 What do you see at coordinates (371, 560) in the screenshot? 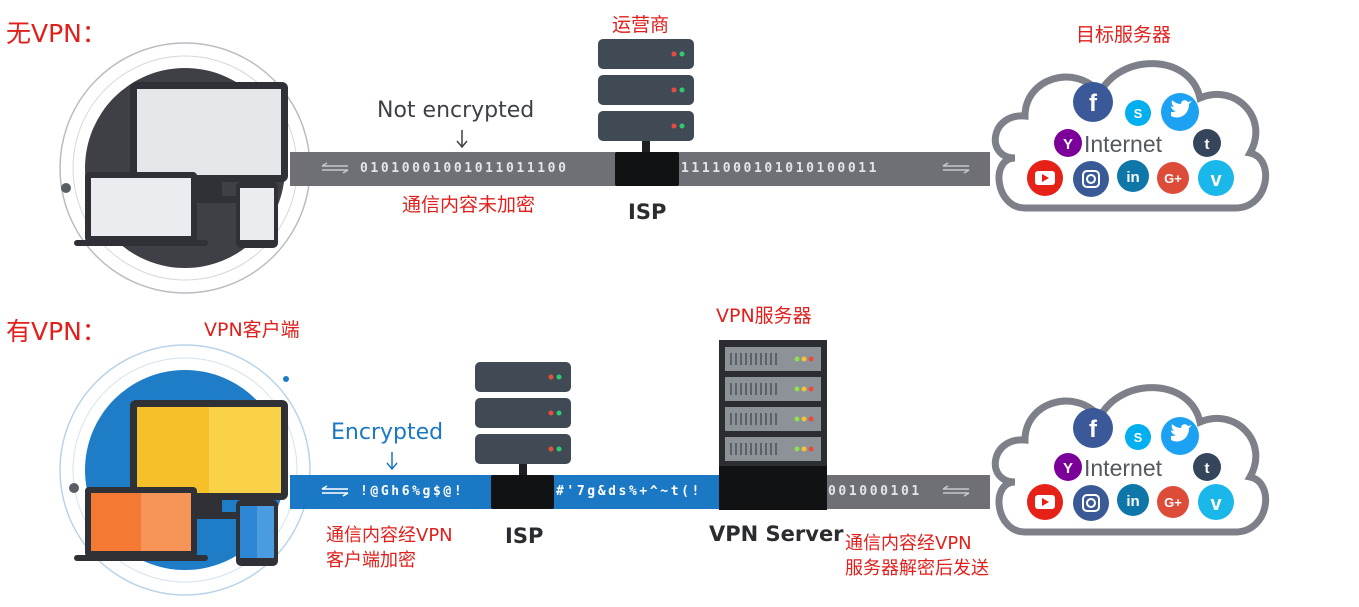
I see `client-encrypt-note-line2: 客户端加密` at bounding box center [371, 560].